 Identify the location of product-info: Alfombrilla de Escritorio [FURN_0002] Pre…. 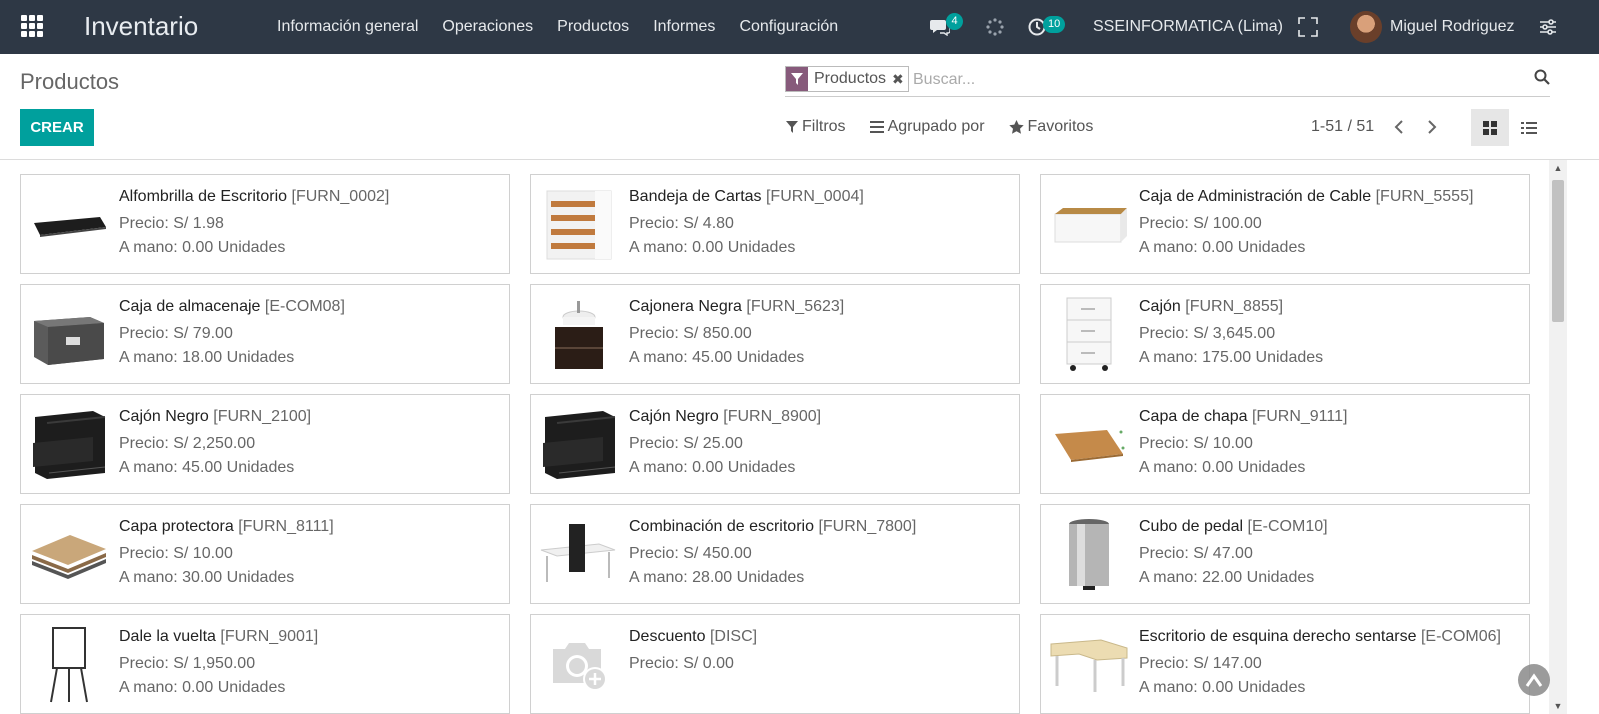
(310, 223).